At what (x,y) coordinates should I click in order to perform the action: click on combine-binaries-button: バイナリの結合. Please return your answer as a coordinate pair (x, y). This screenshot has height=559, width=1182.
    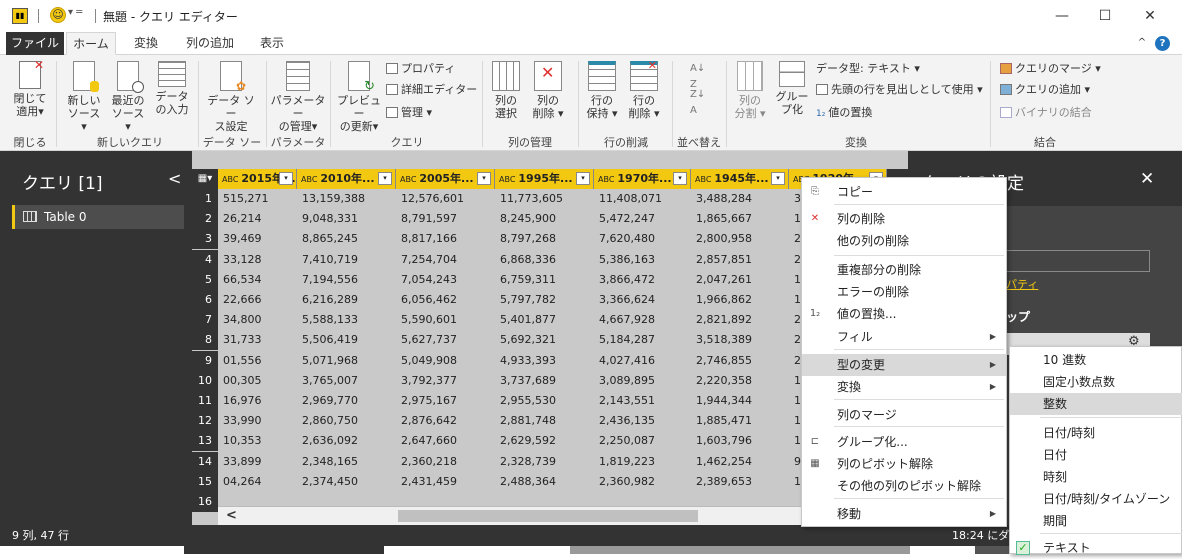
    Looking at the image, I should click on (1046, 113).